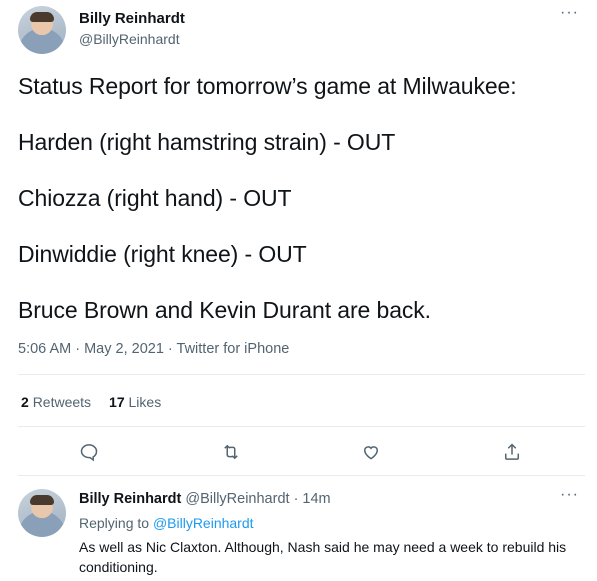  Describe the element at coordinates (207, 142) in the screenshot. I see `tweet-line-2: Harden (right hamstring strain) - OUT` at that location.